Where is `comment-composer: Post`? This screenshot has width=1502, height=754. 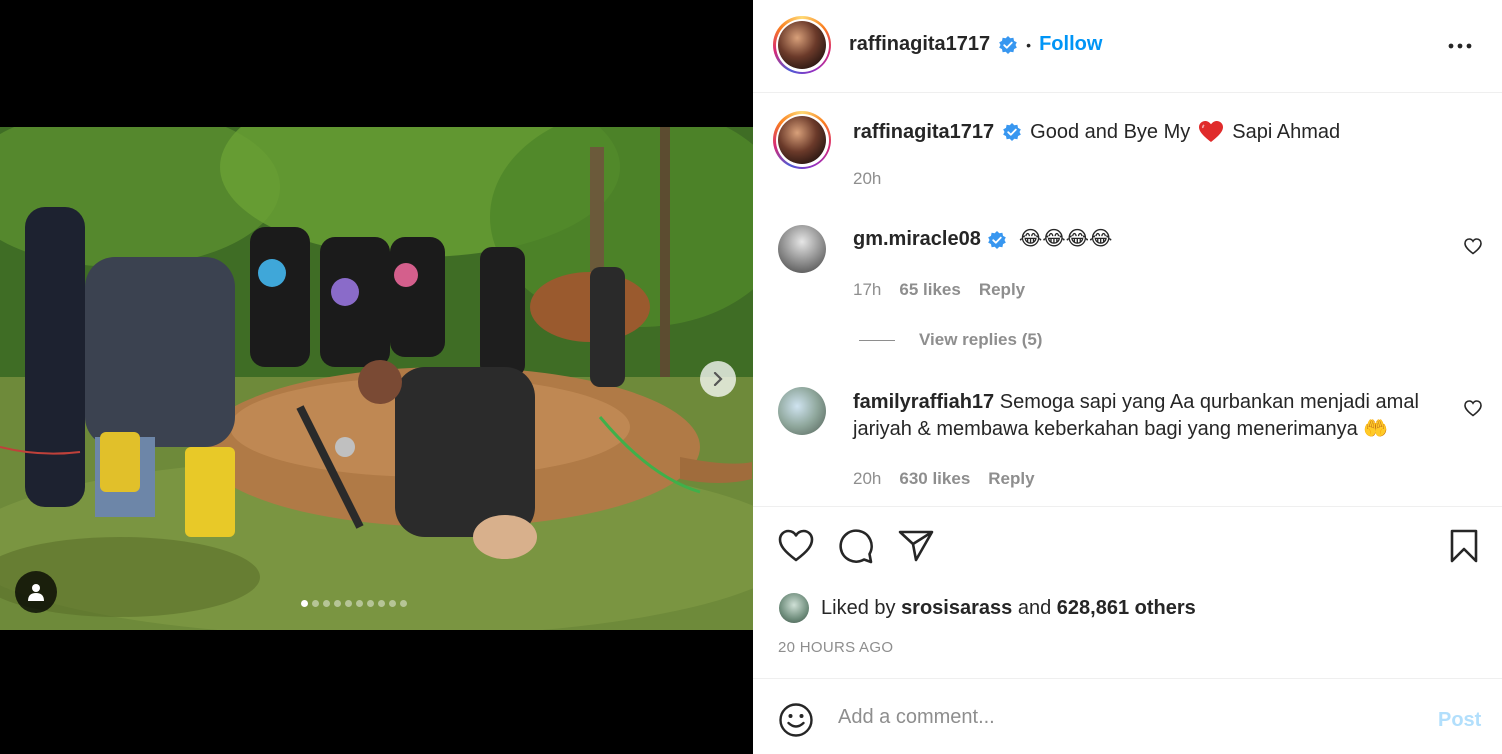 comment-composer: Post is located at coordinates (1127, 716).